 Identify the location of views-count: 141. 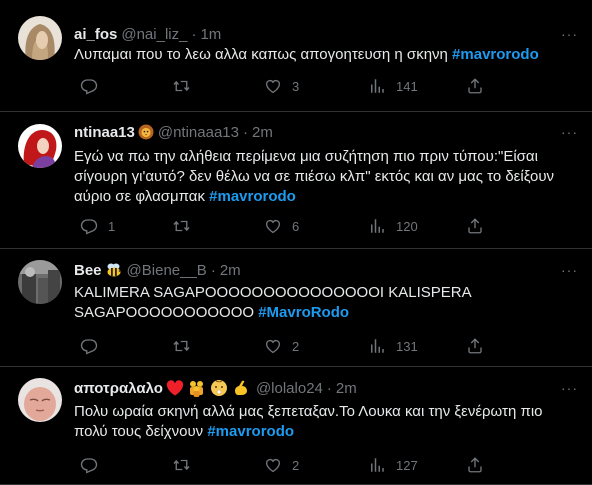
(407, 86).